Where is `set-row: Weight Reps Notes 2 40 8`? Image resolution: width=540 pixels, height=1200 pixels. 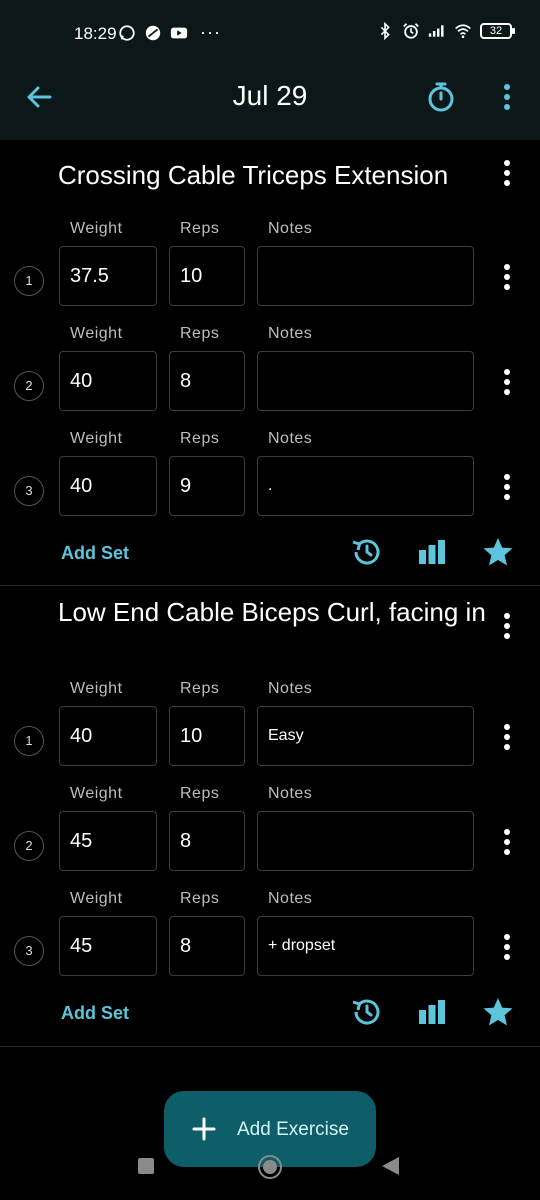 set-row: Weight Reps Notes 2 40 8 is located at coordinates (270, 377).